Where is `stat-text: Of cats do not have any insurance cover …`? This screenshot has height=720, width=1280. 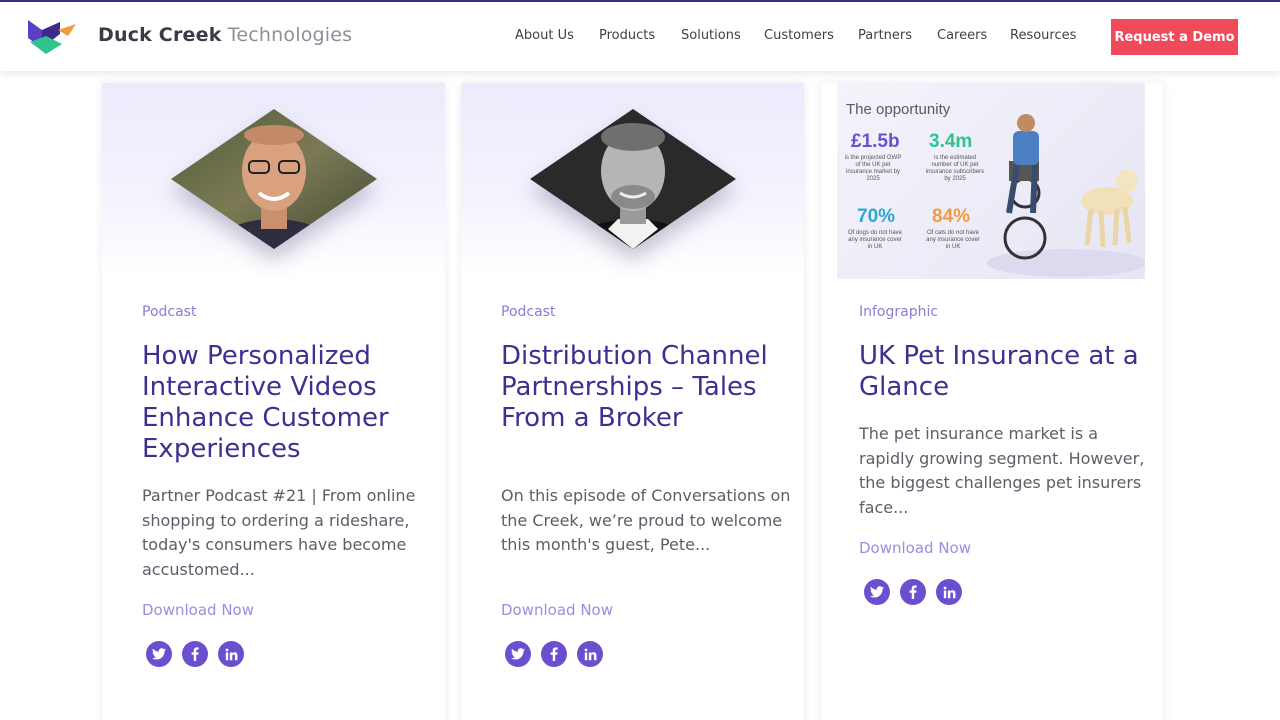
stat-text: Of cats do not have any insurance cover … is located at coordinates (953, 240).